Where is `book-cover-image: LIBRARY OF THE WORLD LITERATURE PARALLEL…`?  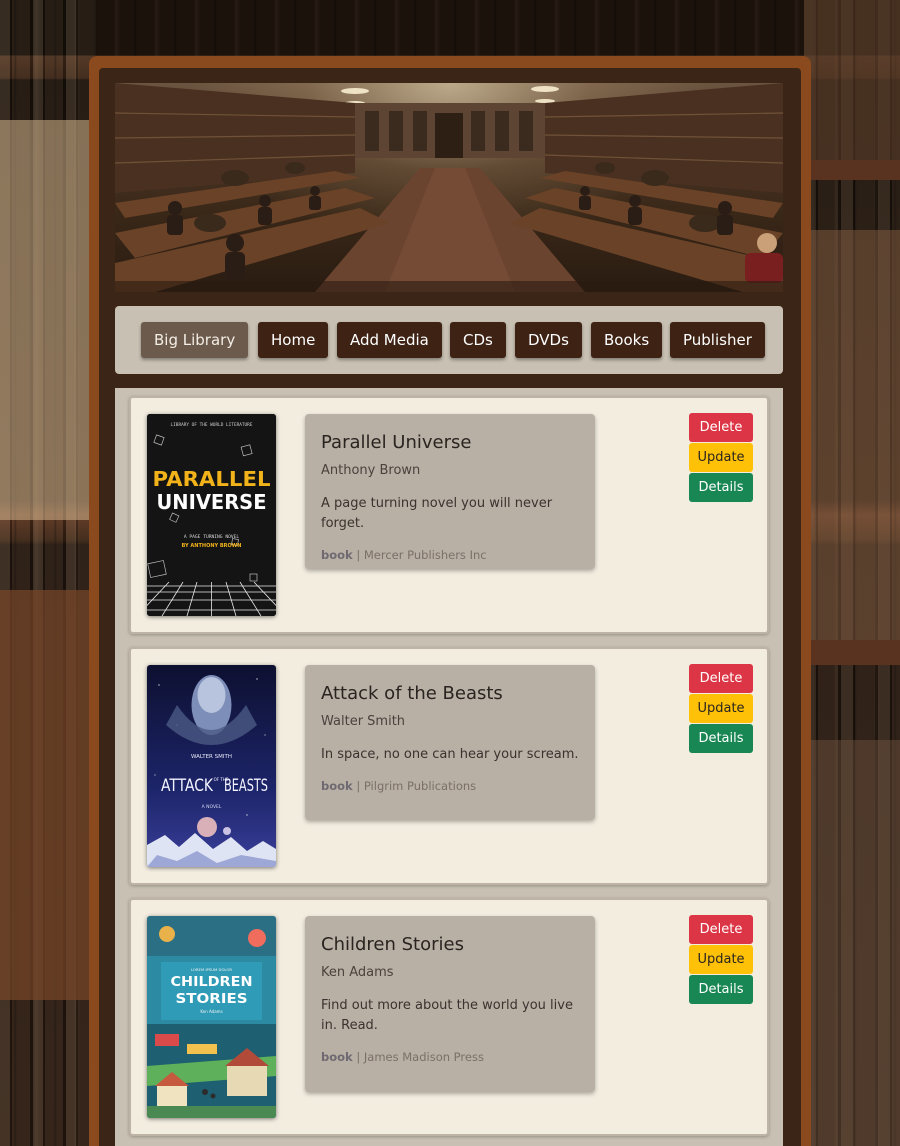
book-cover-image: LIBRARY OF THE WORLD LITERATURE PARALLEL… is located at coordinates (211, 515).